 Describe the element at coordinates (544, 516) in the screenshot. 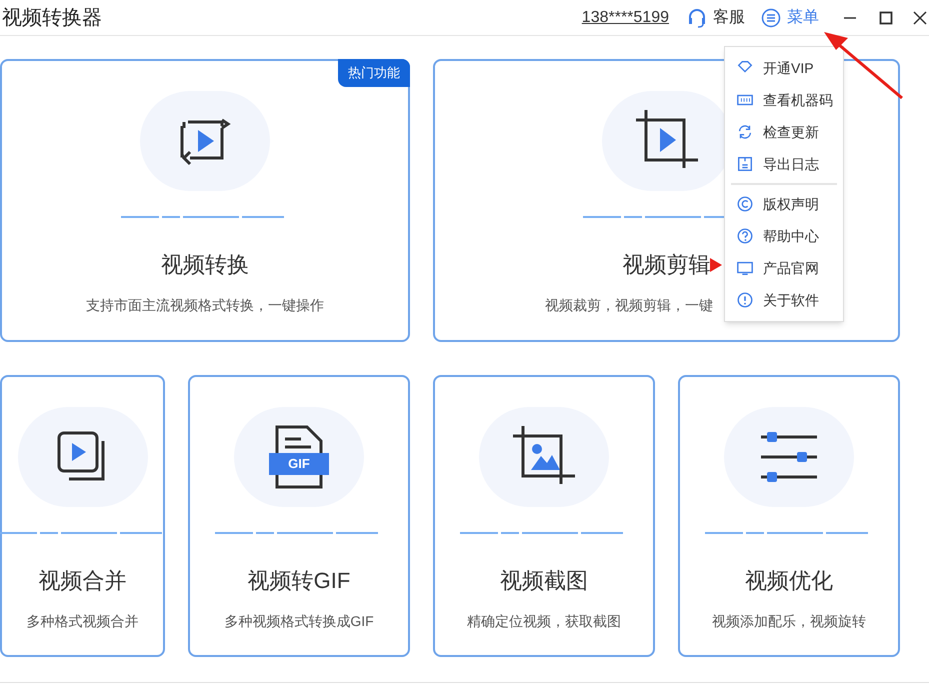

I see `feature-card: 视频截图 精确定位视频，获取截图` at that location.